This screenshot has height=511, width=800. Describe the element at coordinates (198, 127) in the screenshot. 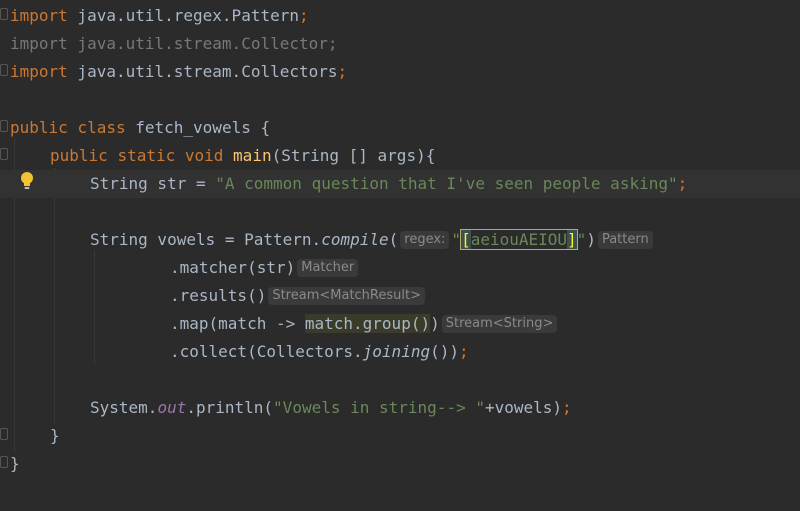

I see `class-name: fetch_vowels {` at that location.